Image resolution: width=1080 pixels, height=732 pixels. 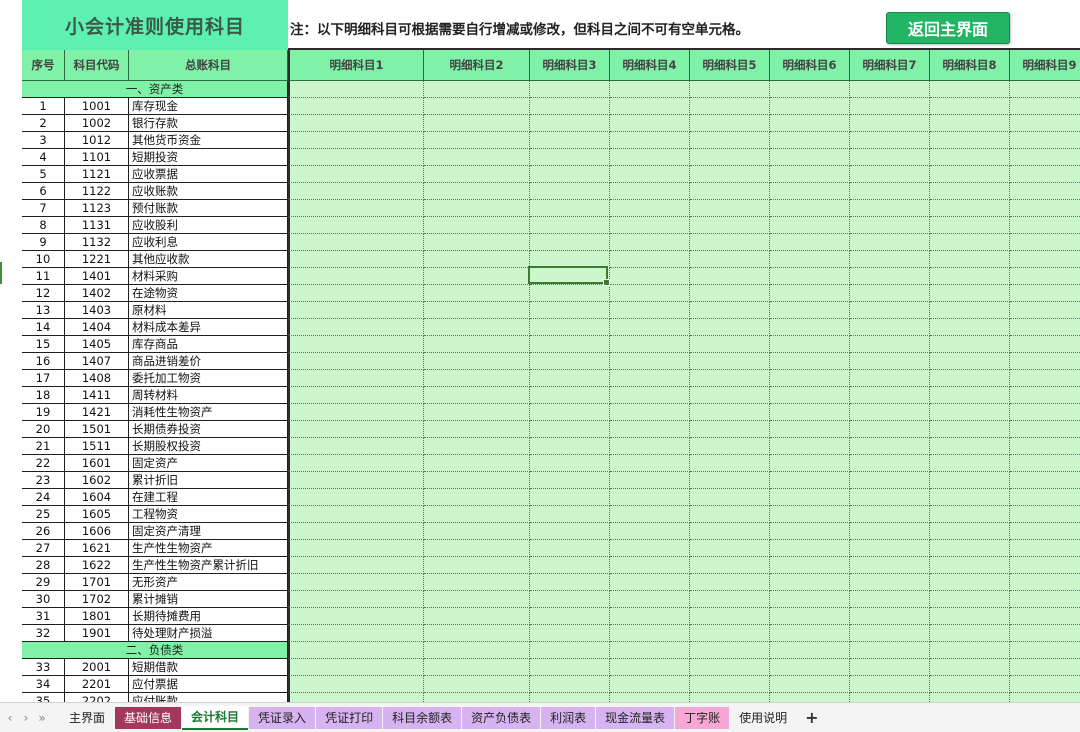 I want to click on sheet-tab-2: 基础信息, so click(x=148, y=717).